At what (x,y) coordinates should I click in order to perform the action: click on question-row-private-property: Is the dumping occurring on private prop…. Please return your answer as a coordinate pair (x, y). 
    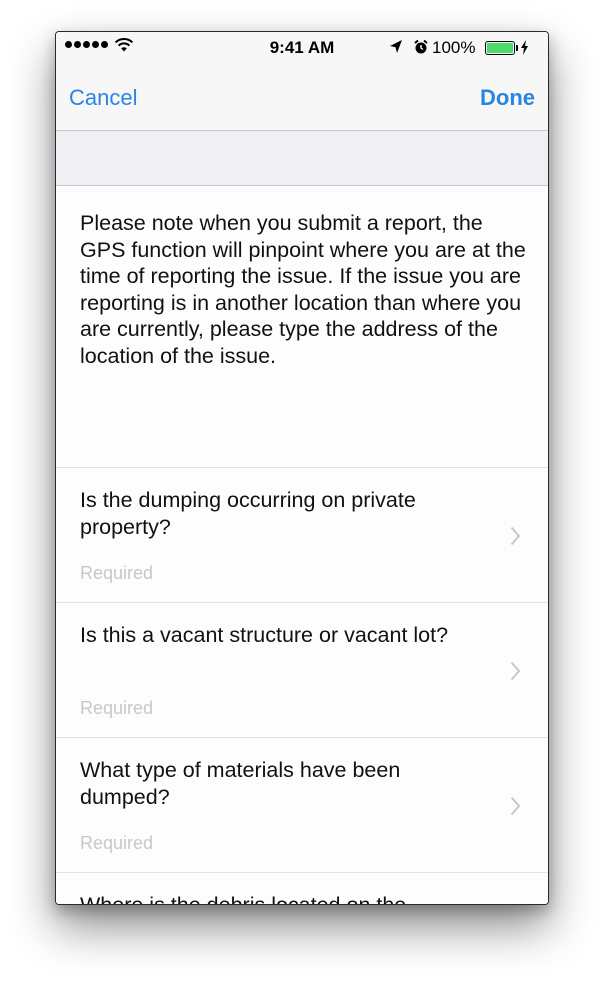
    Looking at the image, I should click on (302, 534).